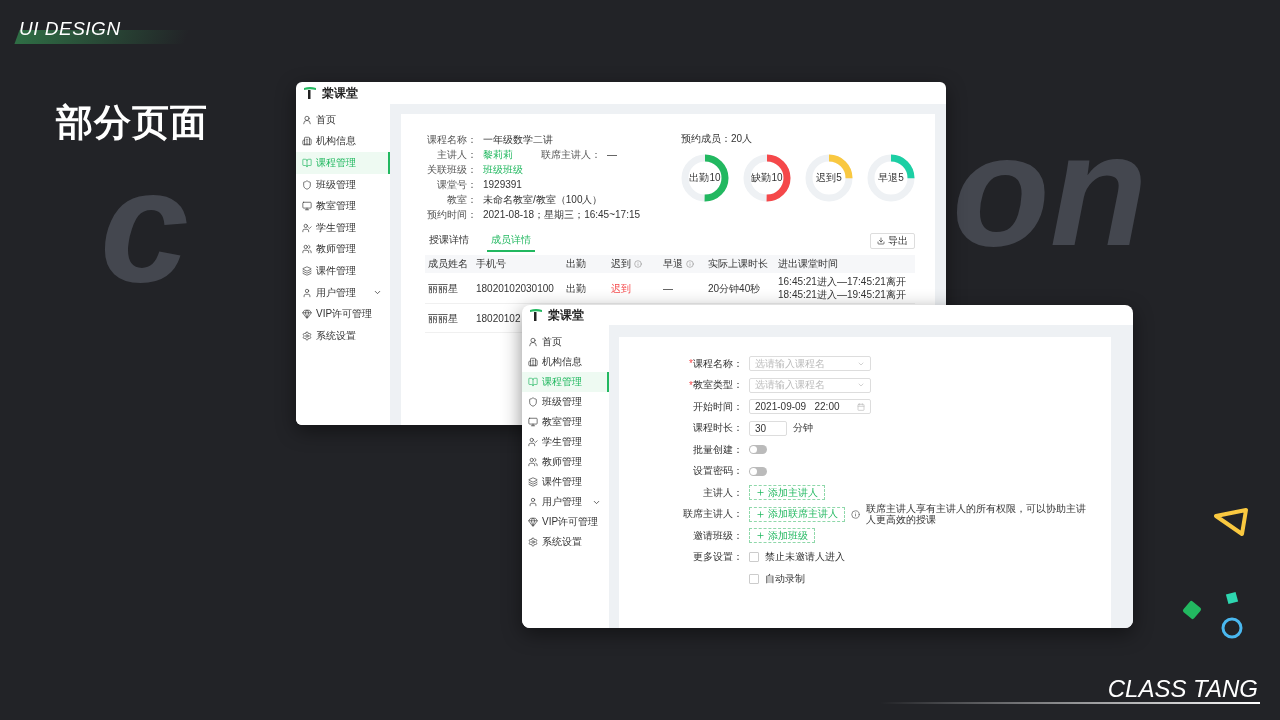 The height and width of the screenshot is (720, 1280). Describe the element at coordinates (713, 514) in the screenshot. I see `form-label: 联席主讲人：` at that location.